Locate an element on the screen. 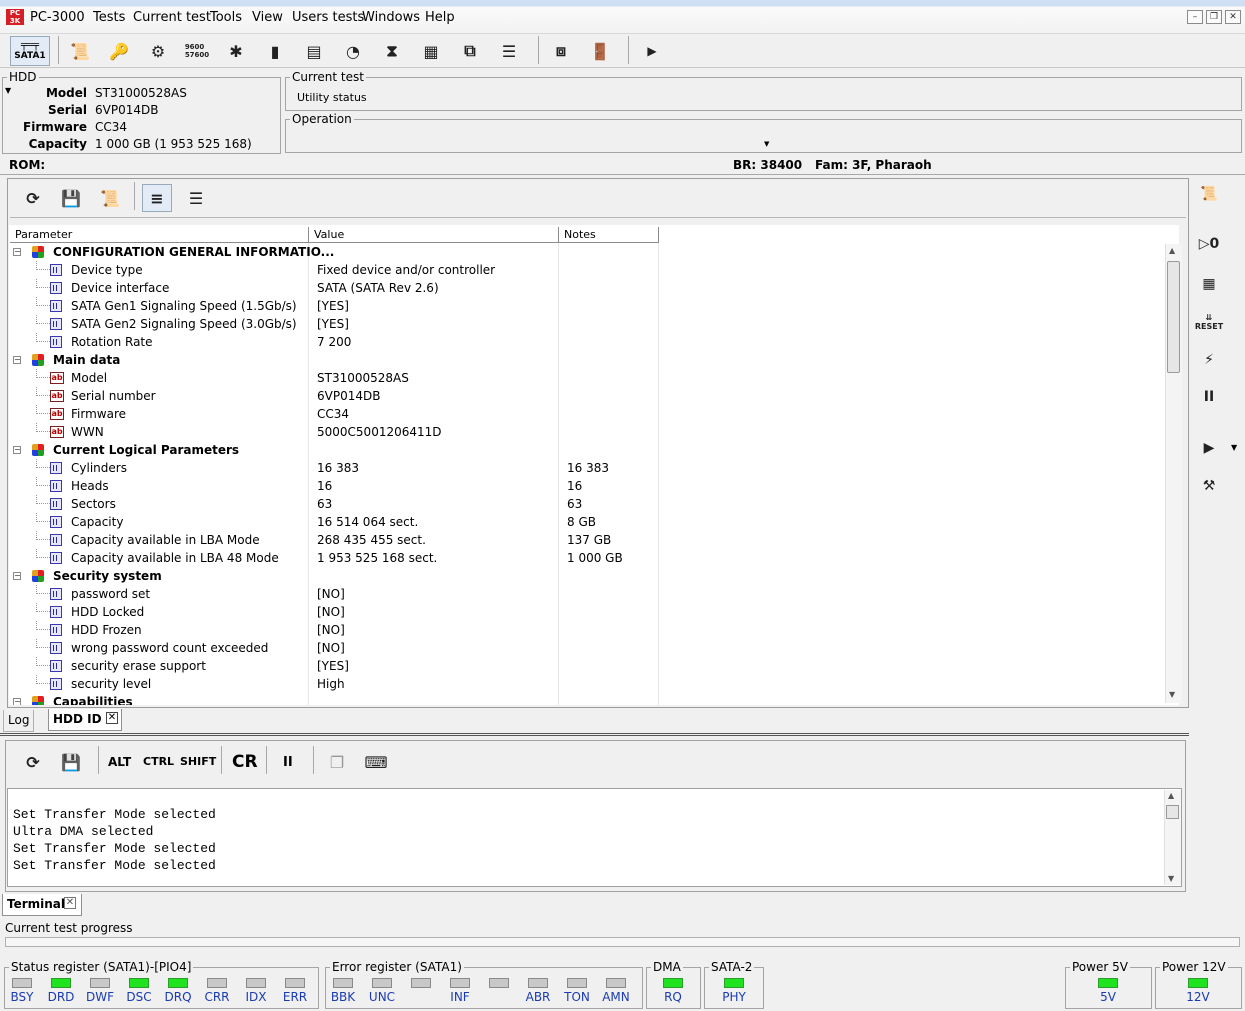  disk-icon: ◔ is located at coordinates (353, 51).